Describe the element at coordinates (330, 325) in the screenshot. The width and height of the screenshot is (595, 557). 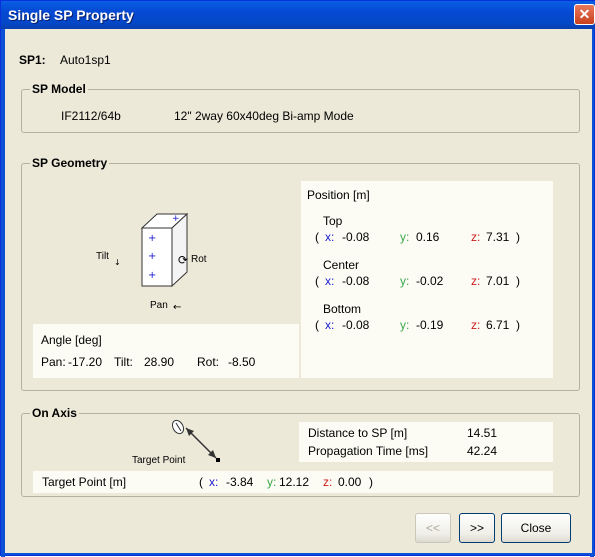
I see `position-bottom-x-label: x:` at that location.